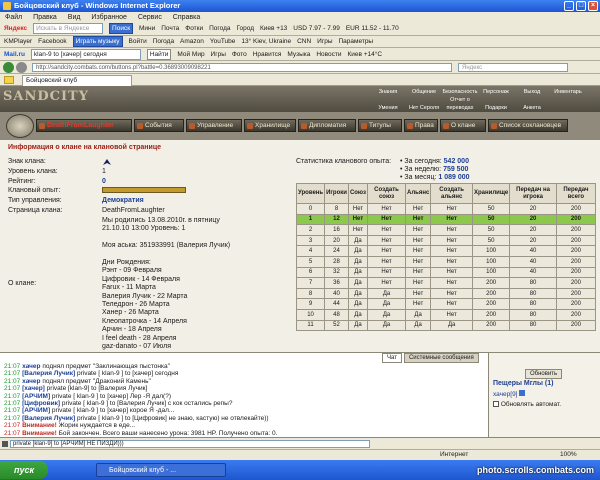 This screenshot has width=600, height=480. Describe the element at coordinates (424, 92) in the screenshot. I see `topnav-item: Общение` at that location.